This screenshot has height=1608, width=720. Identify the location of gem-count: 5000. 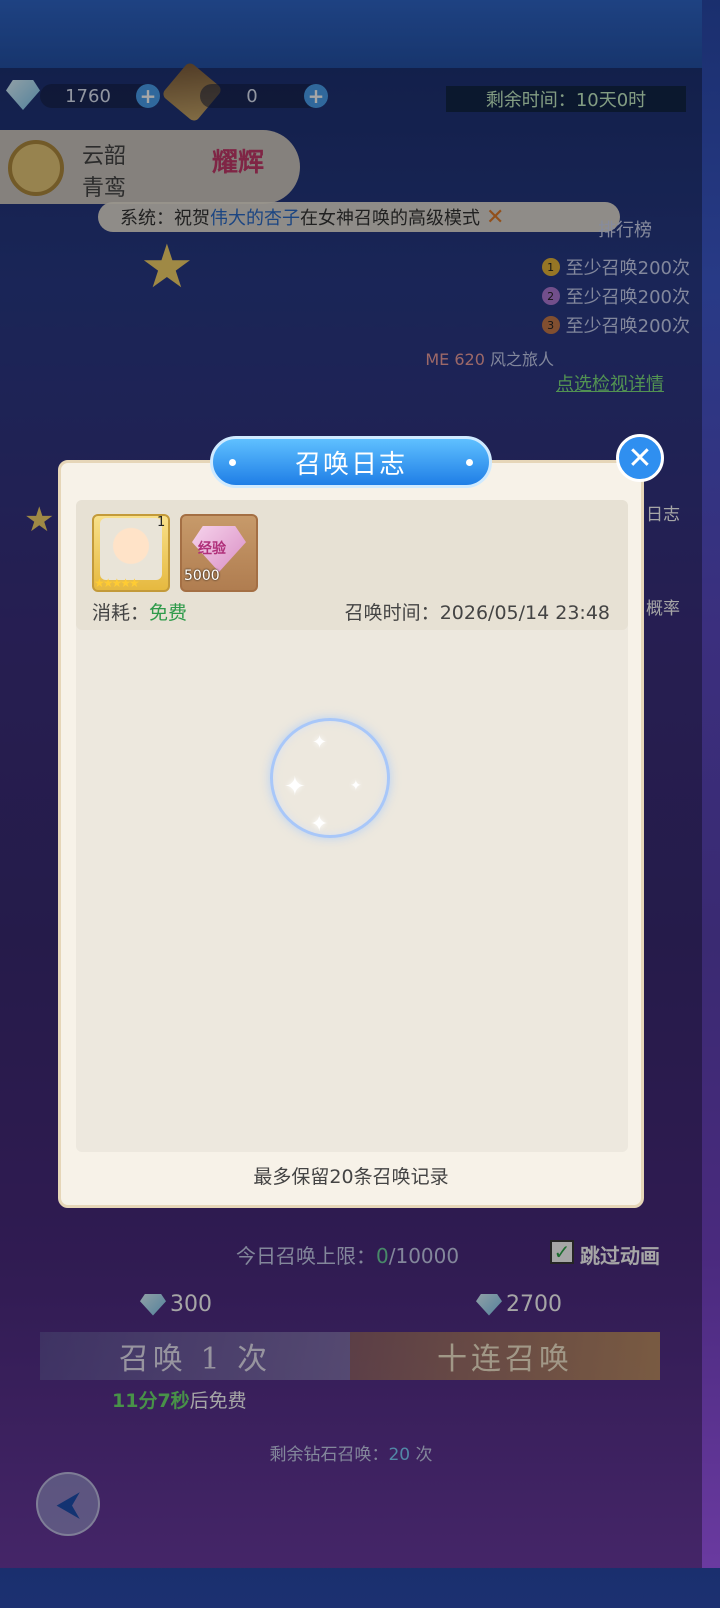
(202, 576).